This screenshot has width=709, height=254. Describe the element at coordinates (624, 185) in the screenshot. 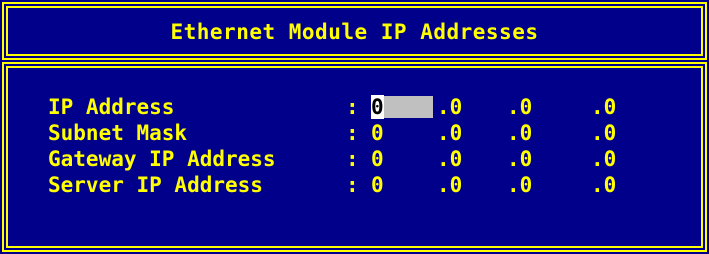

I see `server-ip-octet-4-field: .0` at that location.